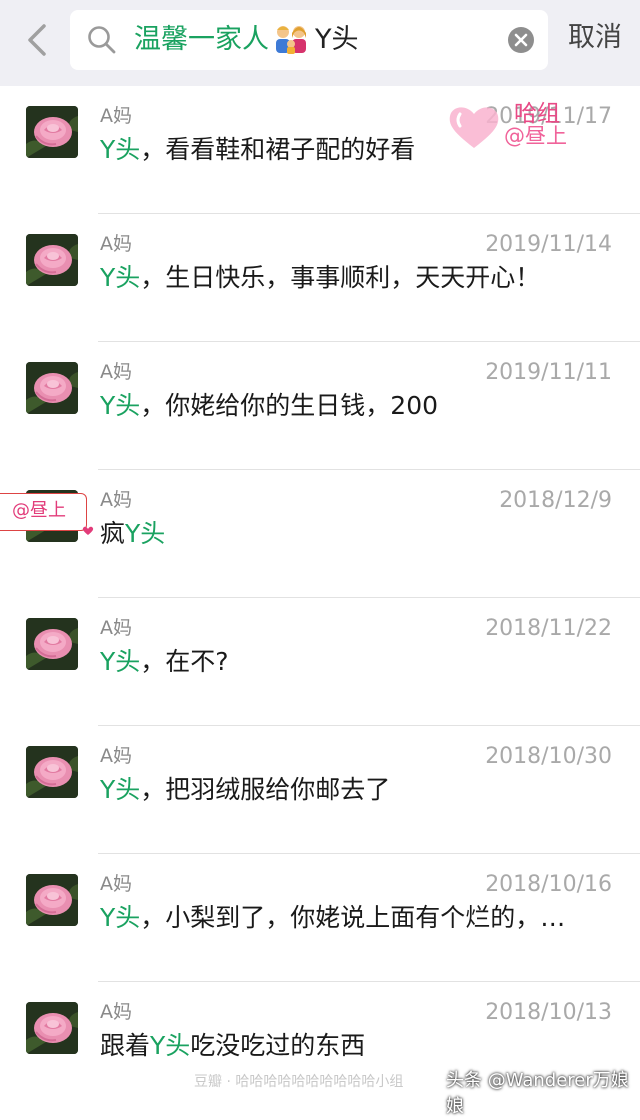 The image size is (640, 1120). I want to click on message-fragment: ，你姥给你的生日钱，200, so click(289, 405).